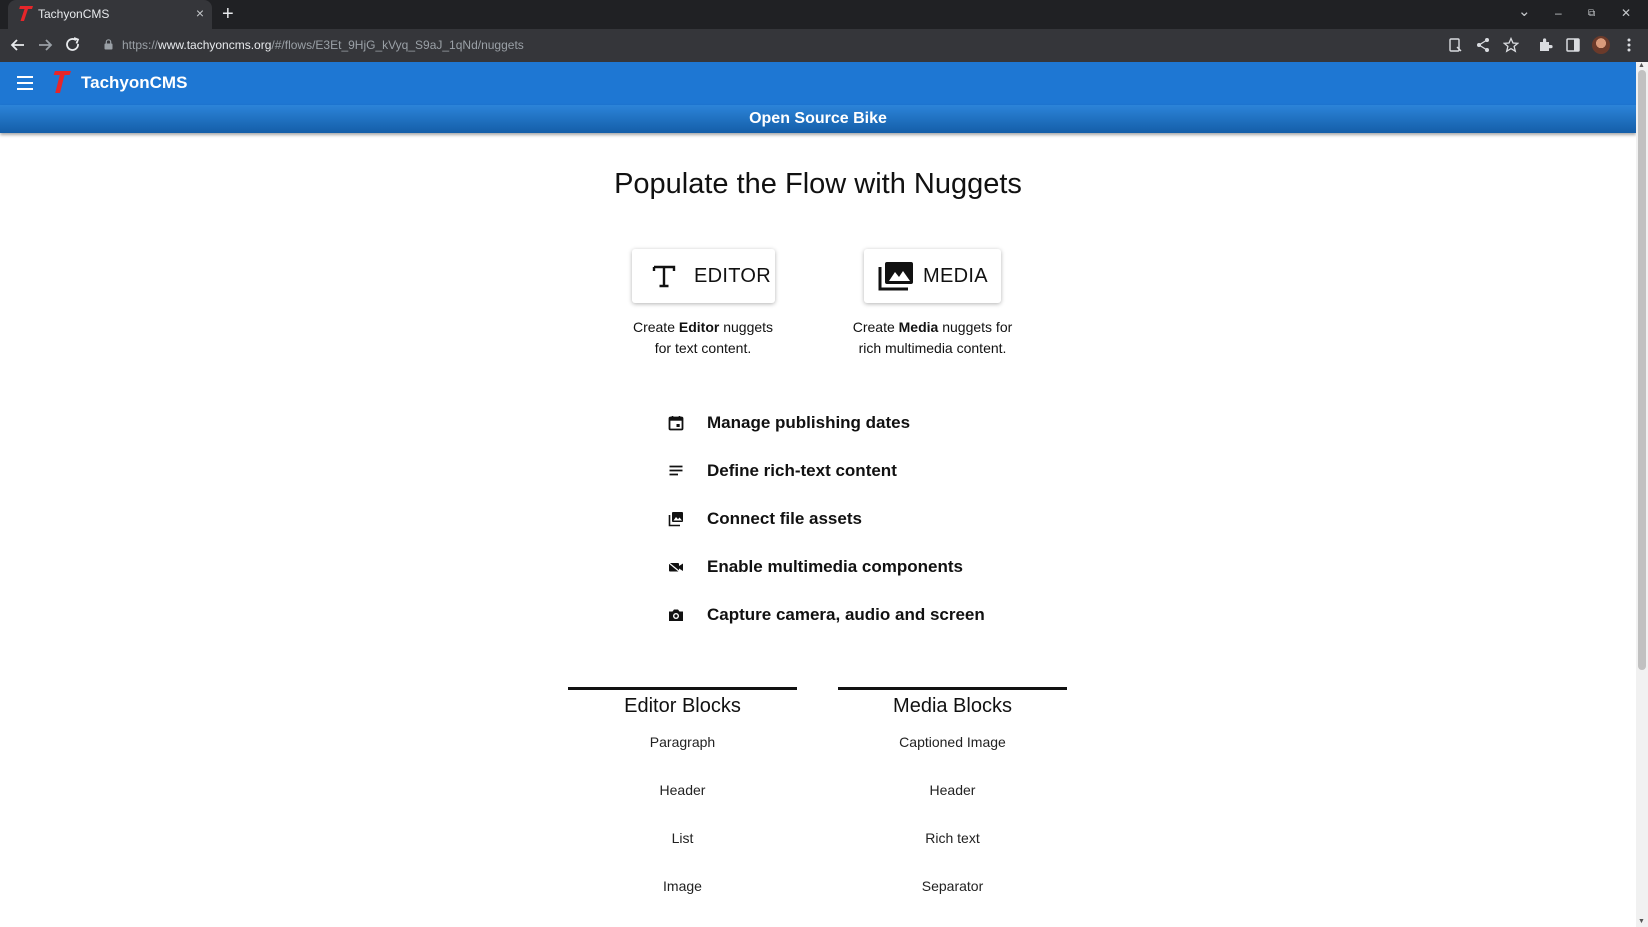  Describe the element at coordinates (1545, 45) in the screenshot. I see `extensions-puzzle-icon` at that location.